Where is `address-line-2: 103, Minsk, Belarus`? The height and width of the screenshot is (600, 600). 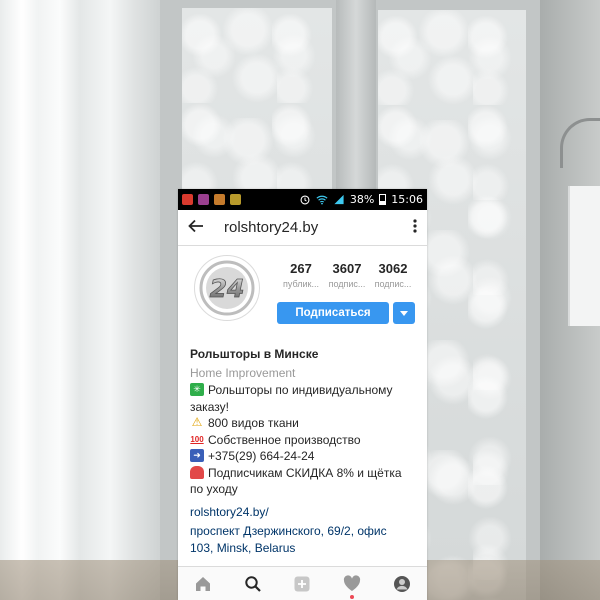
address-line-2: 103, Minsk, Belarus is located at coordinates (243, 547).